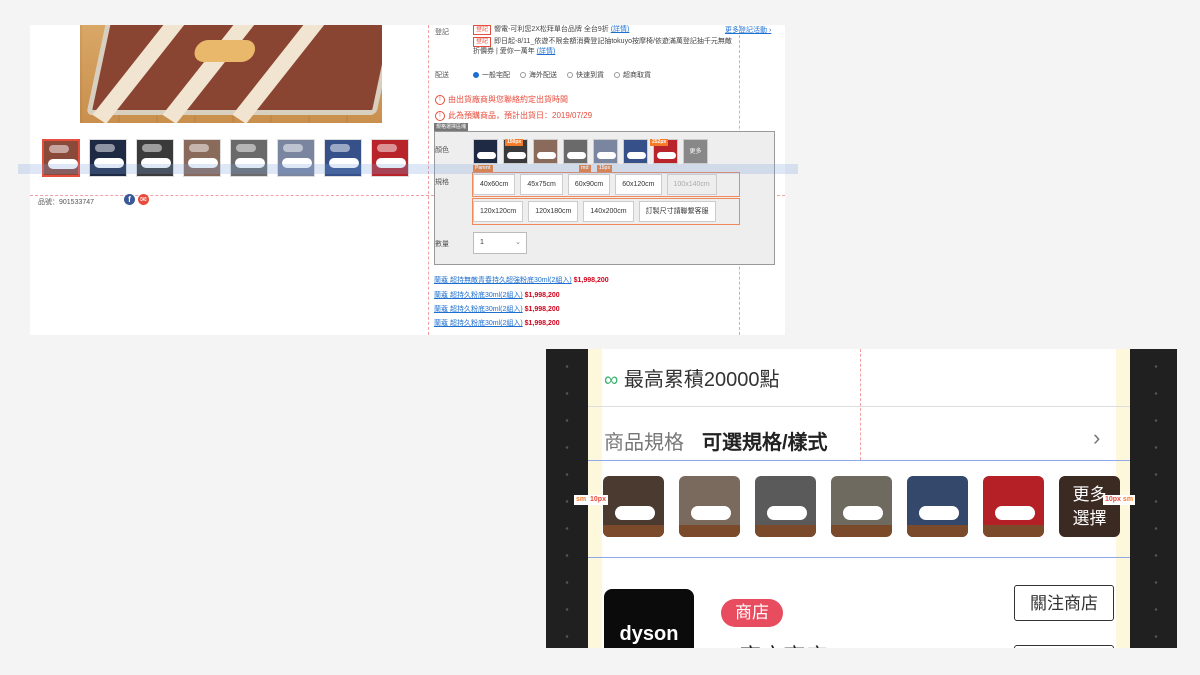  I want to click on size-option: 120x180cm, so click(553, 211).